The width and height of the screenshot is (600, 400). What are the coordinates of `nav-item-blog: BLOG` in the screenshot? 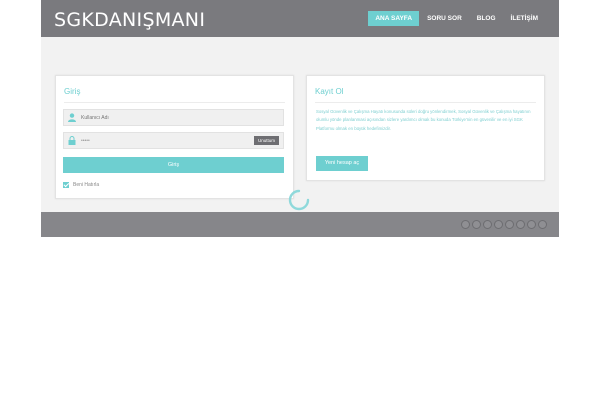 It's located at (486, 18).